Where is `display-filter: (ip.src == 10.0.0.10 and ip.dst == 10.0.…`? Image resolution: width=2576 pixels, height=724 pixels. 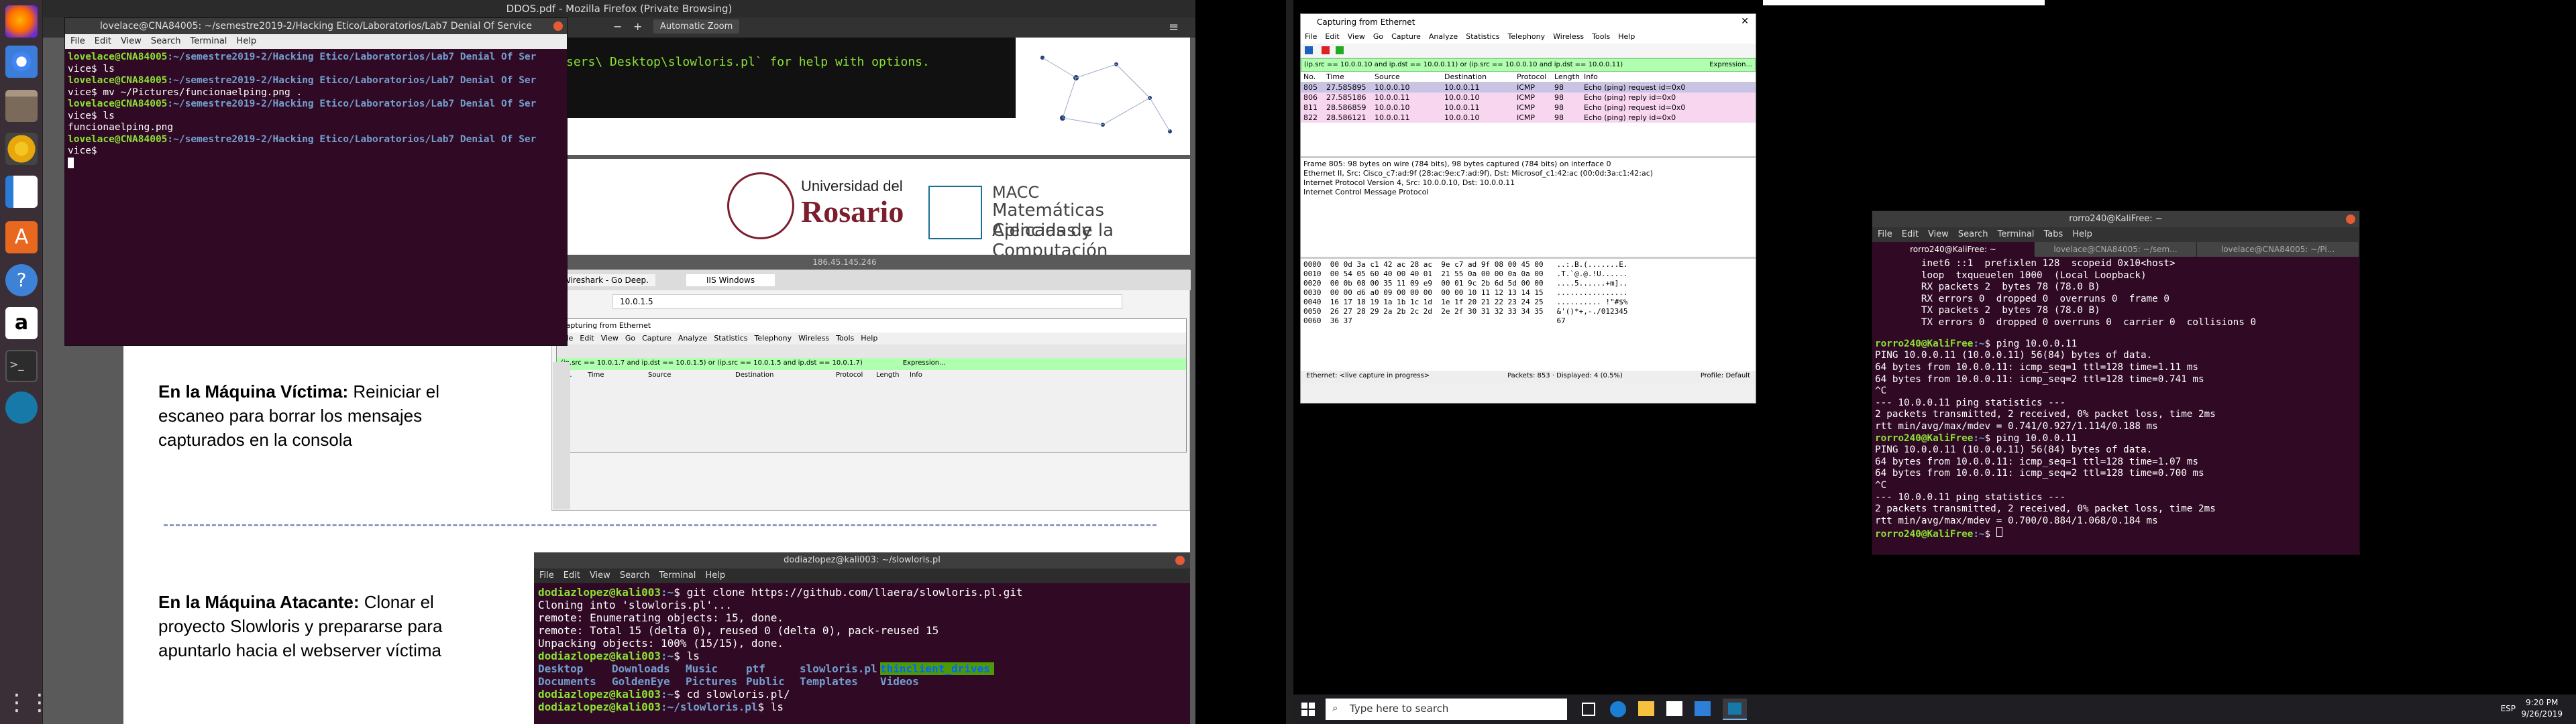
display-filter: (ip.src == 10.0.0.10 and ip.dst == 10.0.… is located at coordinates (1528, 65).